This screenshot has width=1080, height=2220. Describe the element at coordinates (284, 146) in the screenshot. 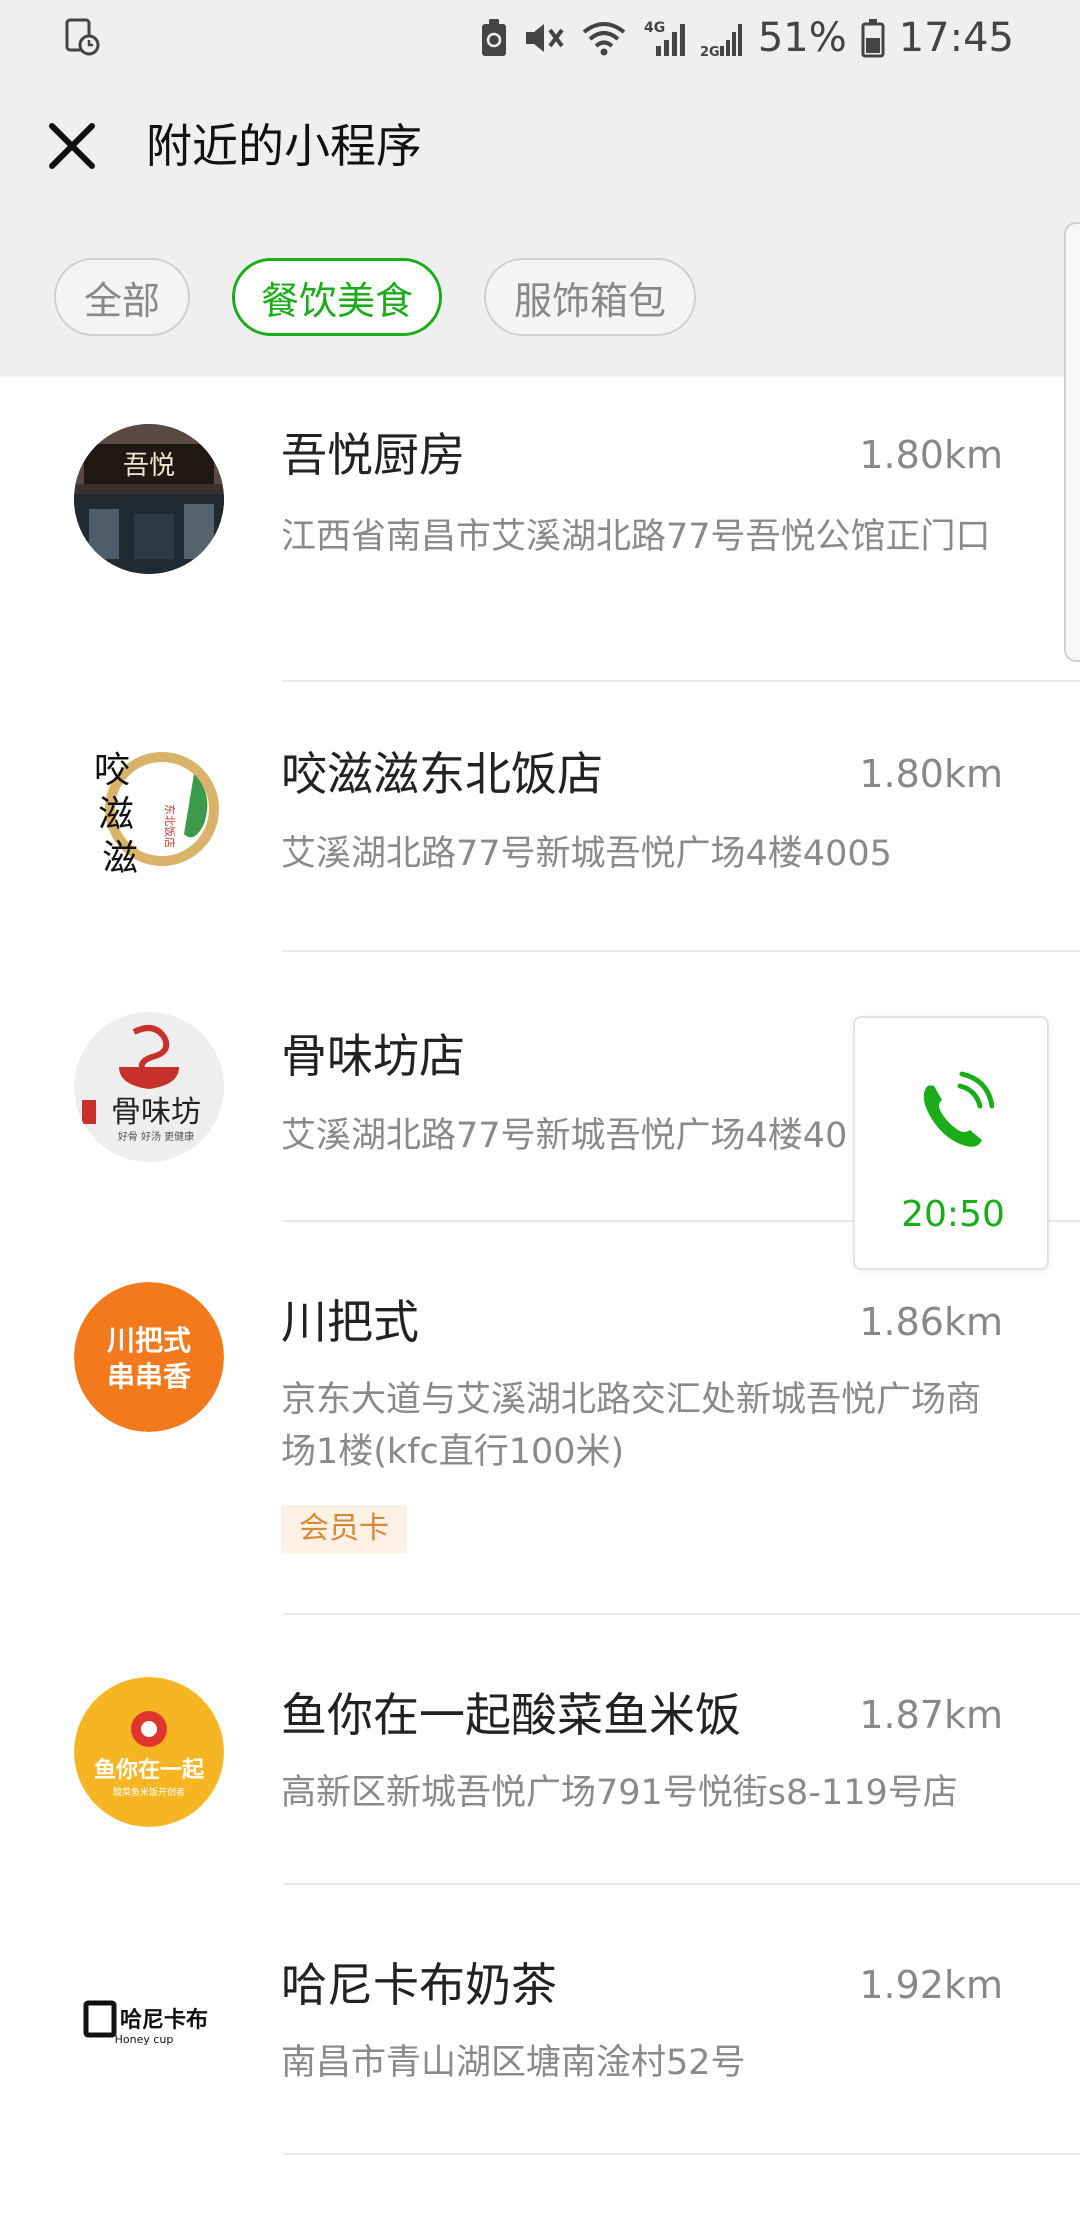

I see `page-title: 附近的小程序` at that location.